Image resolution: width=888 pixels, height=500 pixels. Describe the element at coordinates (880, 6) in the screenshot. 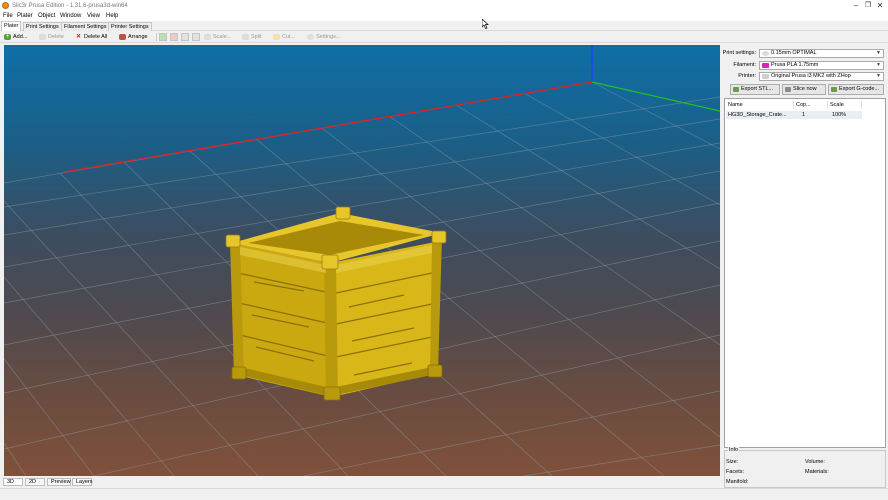

I see `close-button: ✕` at that location.